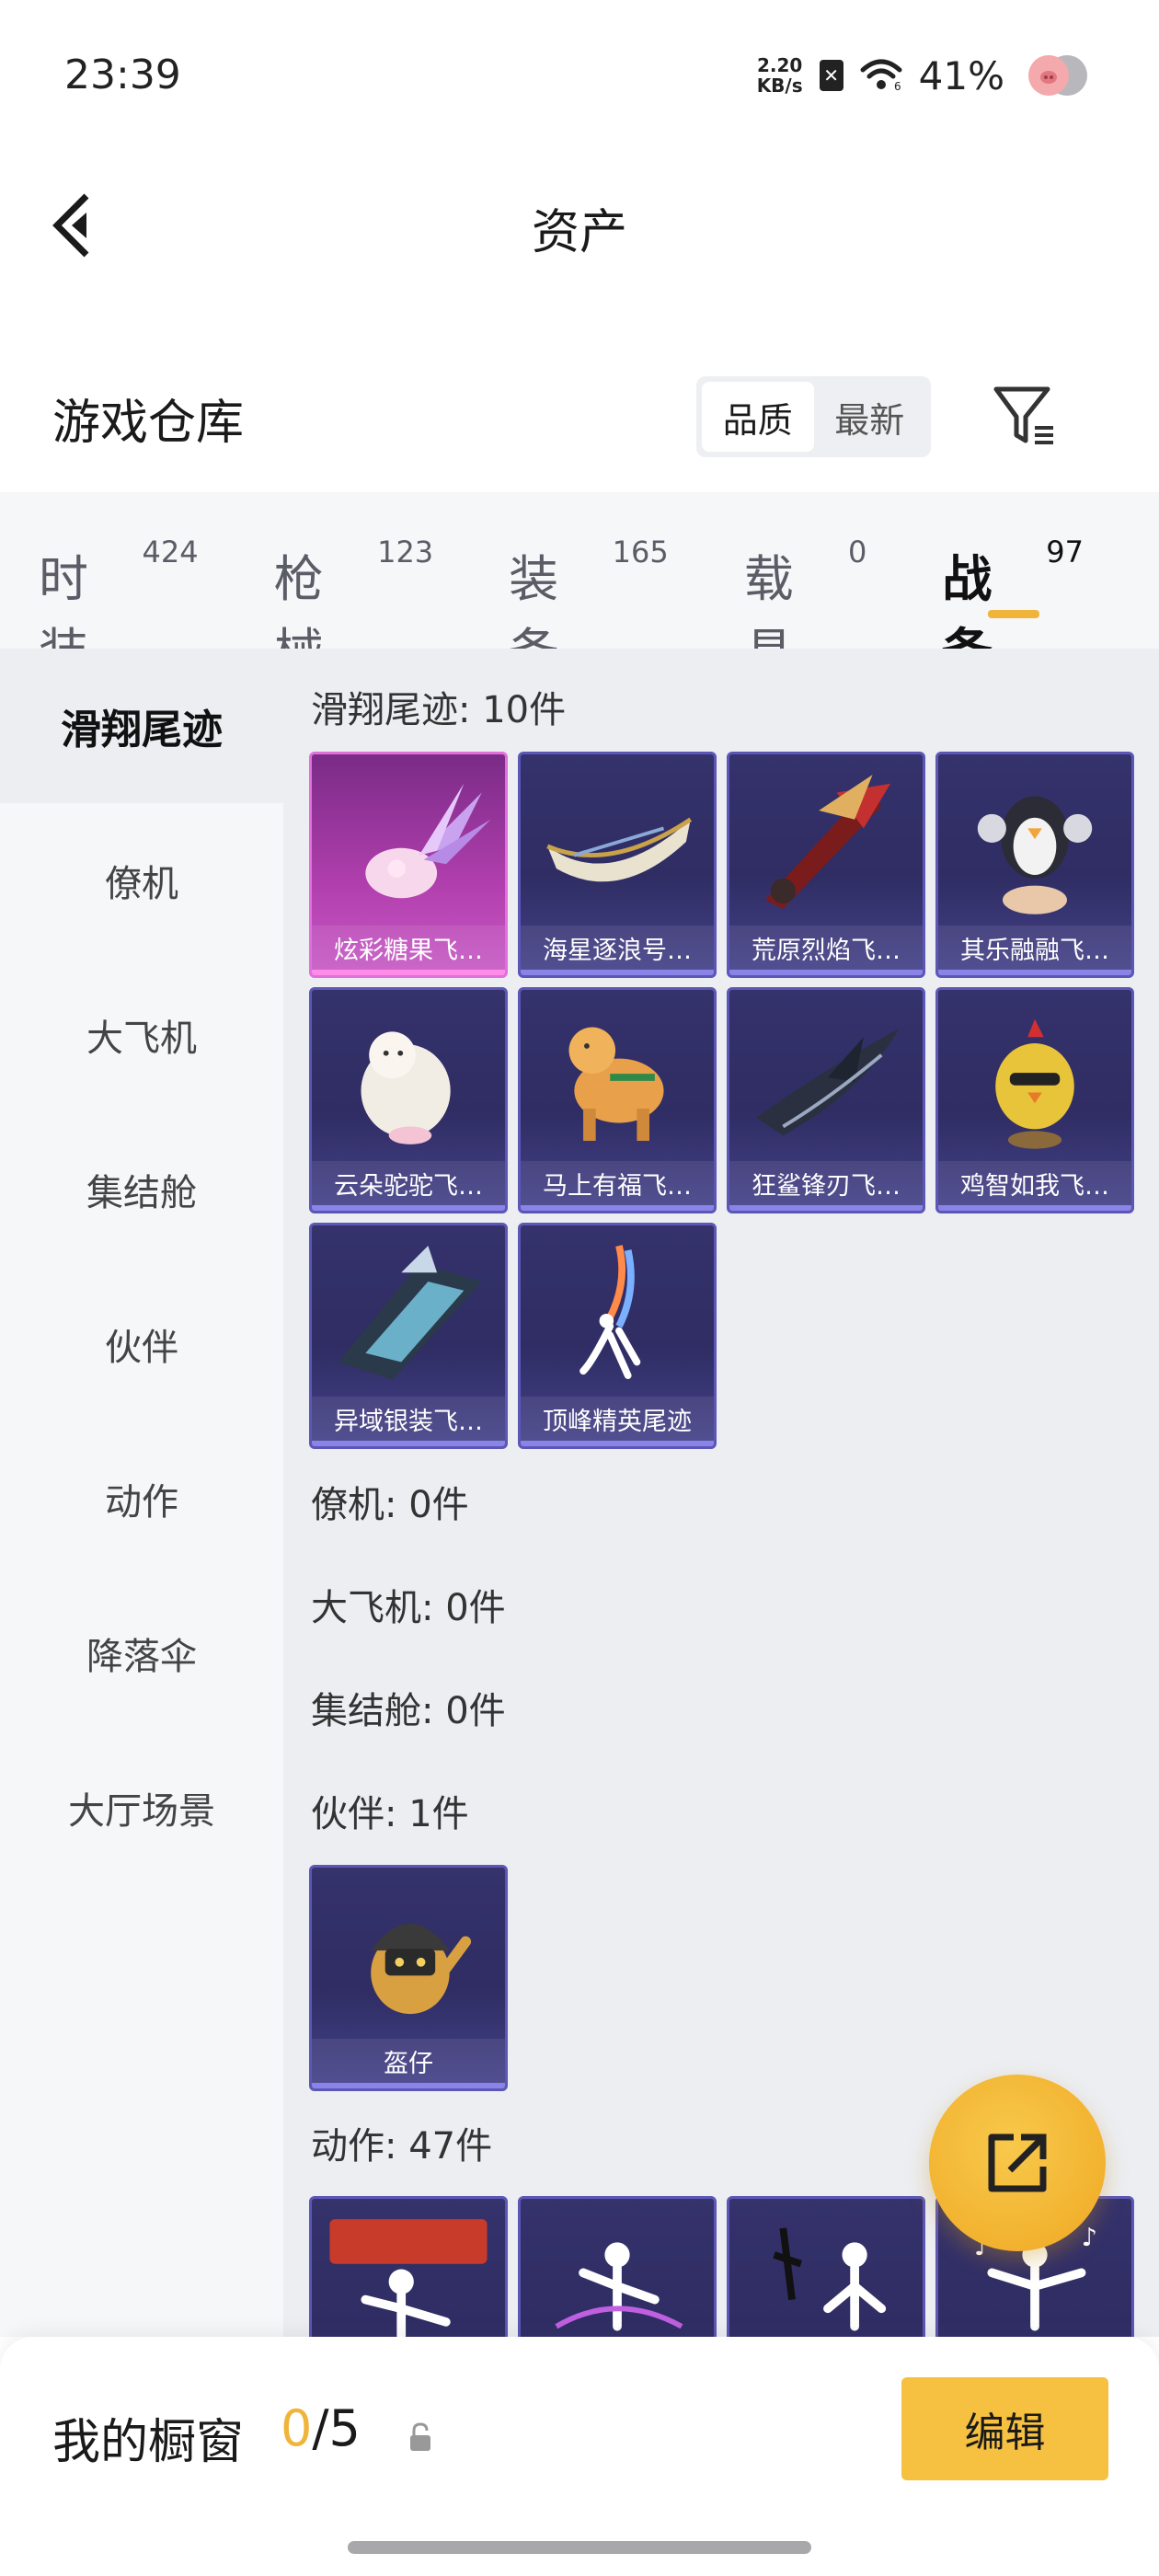  I want to click on chicken-glider-art, so click(1034, 1083).